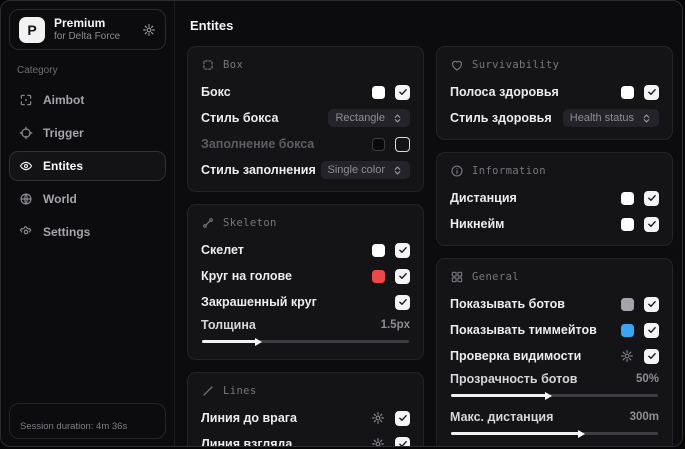  What do you see at coordinates (365, 170) in the screenshot?
I see `dropdown-box: Single color` at bounding box center [365, 170].